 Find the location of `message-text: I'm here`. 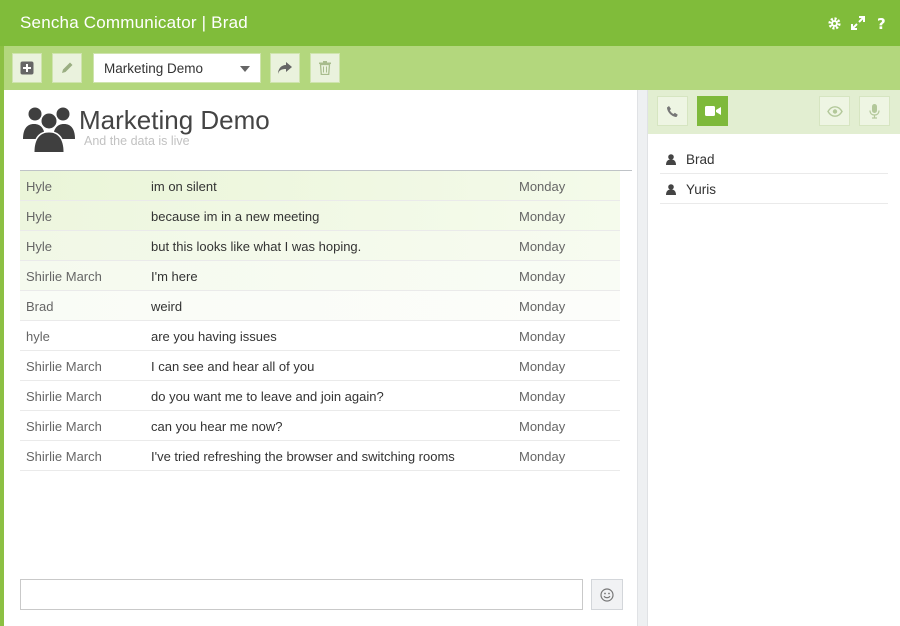

message-text: I'm here is located at coordinates (174, 276).